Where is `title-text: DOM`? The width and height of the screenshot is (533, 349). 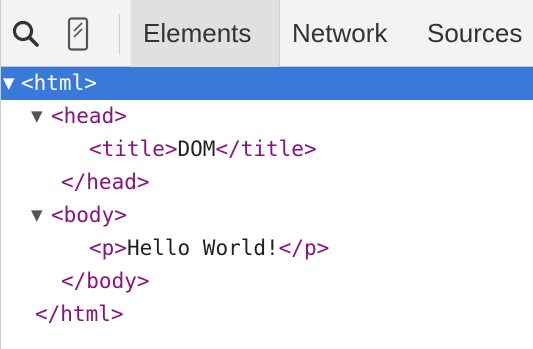
title-text: DOM is located at coordinates (196, 149).